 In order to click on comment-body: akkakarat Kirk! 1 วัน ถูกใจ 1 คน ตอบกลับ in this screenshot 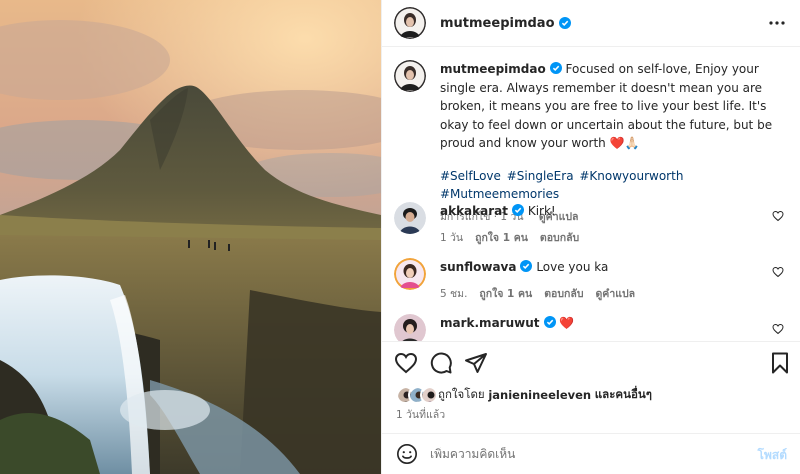, I will do `click(600, 224)`.